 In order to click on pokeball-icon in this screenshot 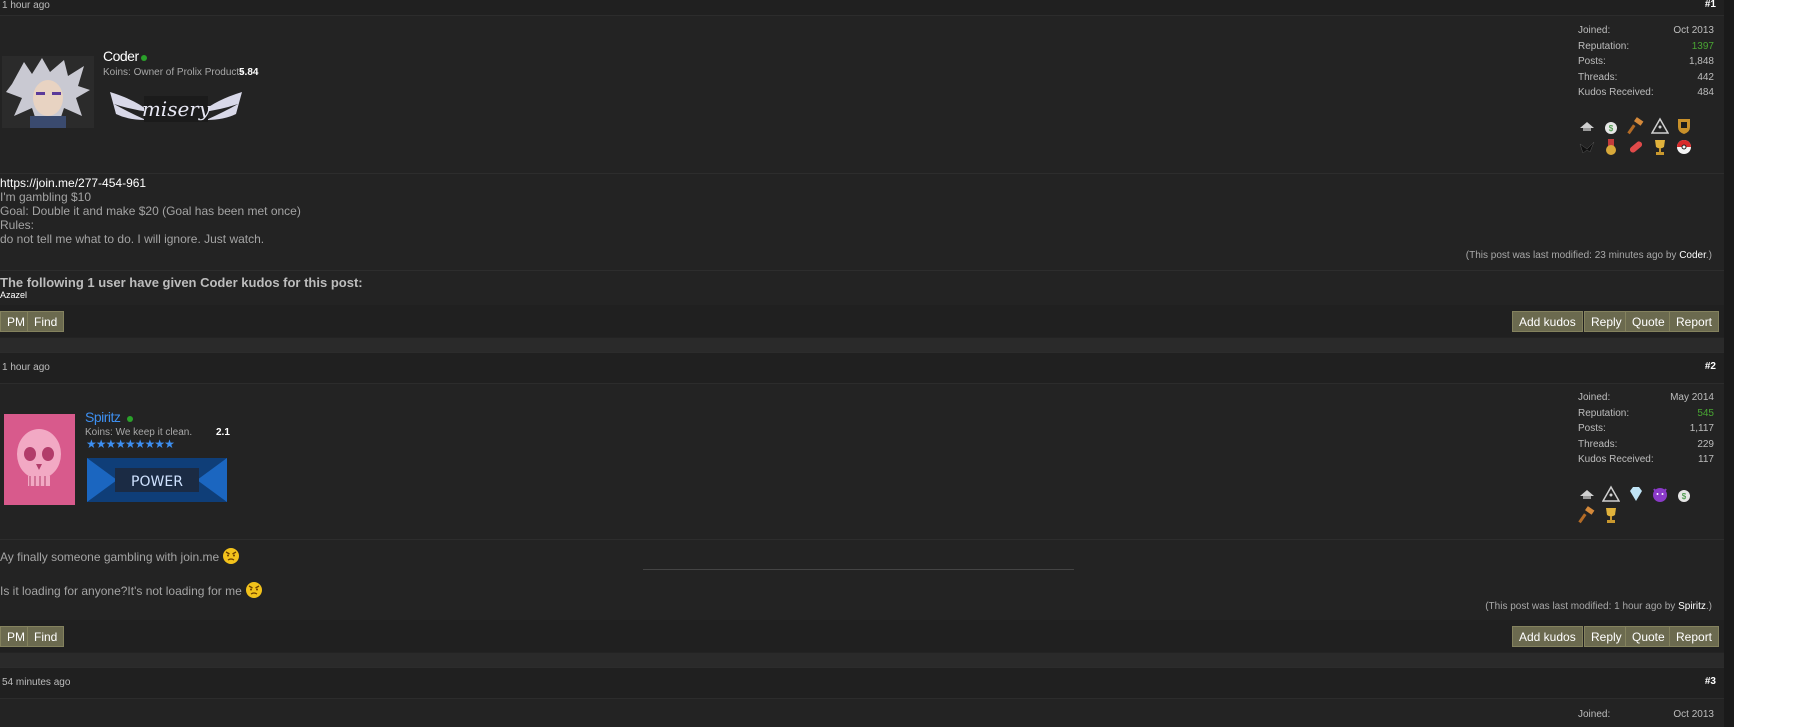, I will do `click(1684, 147)`.